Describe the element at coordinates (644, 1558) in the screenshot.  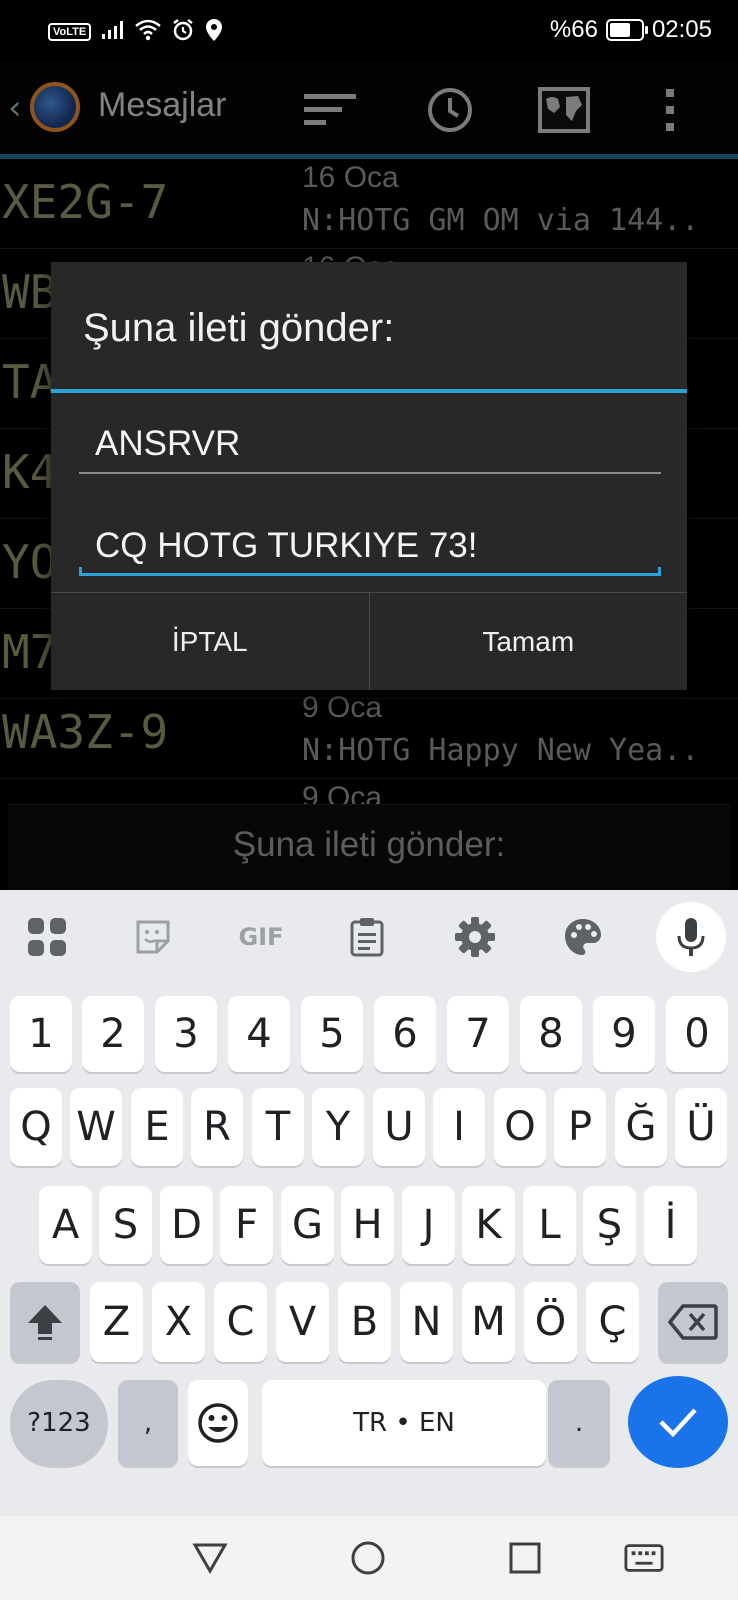
I see `keyboard-switch-icon` at that location.